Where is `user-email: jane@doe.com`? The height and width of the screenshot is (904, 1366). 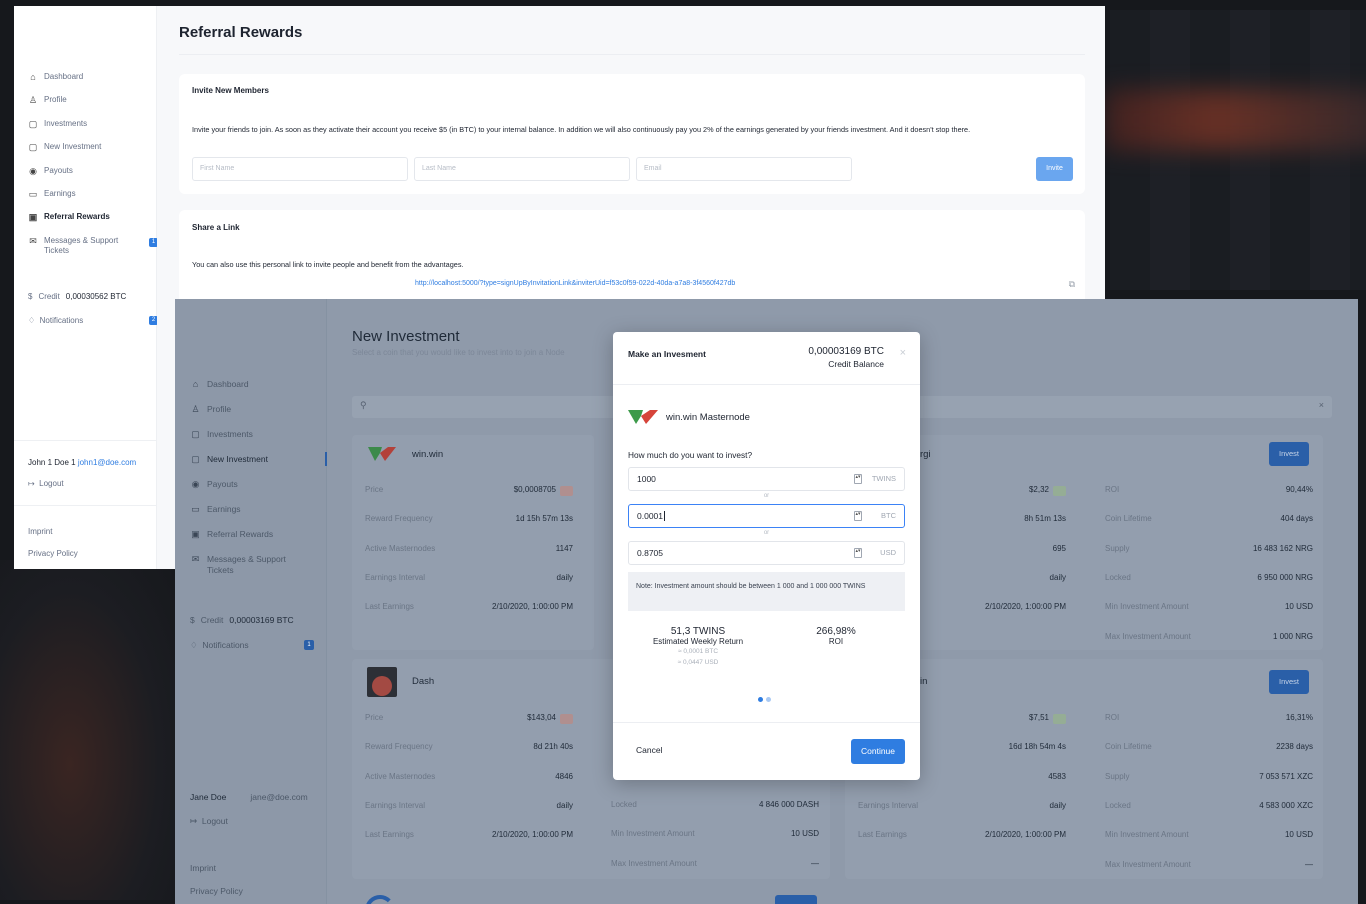
user-email: jane@doe.com is located at coordinates (279, 797).